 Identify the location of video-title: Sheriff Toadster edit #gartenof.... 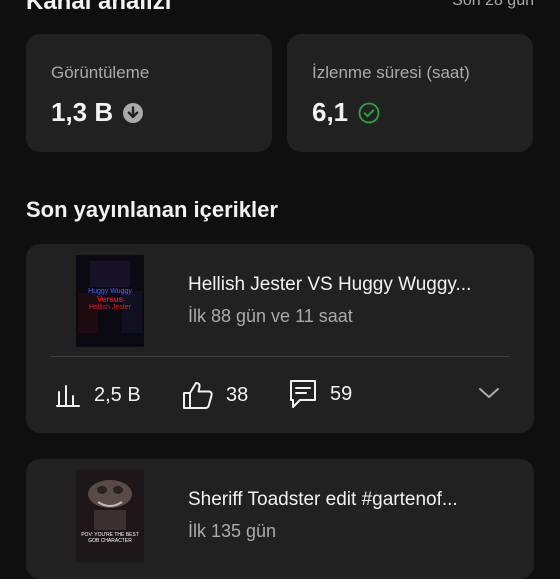
(348, 500).